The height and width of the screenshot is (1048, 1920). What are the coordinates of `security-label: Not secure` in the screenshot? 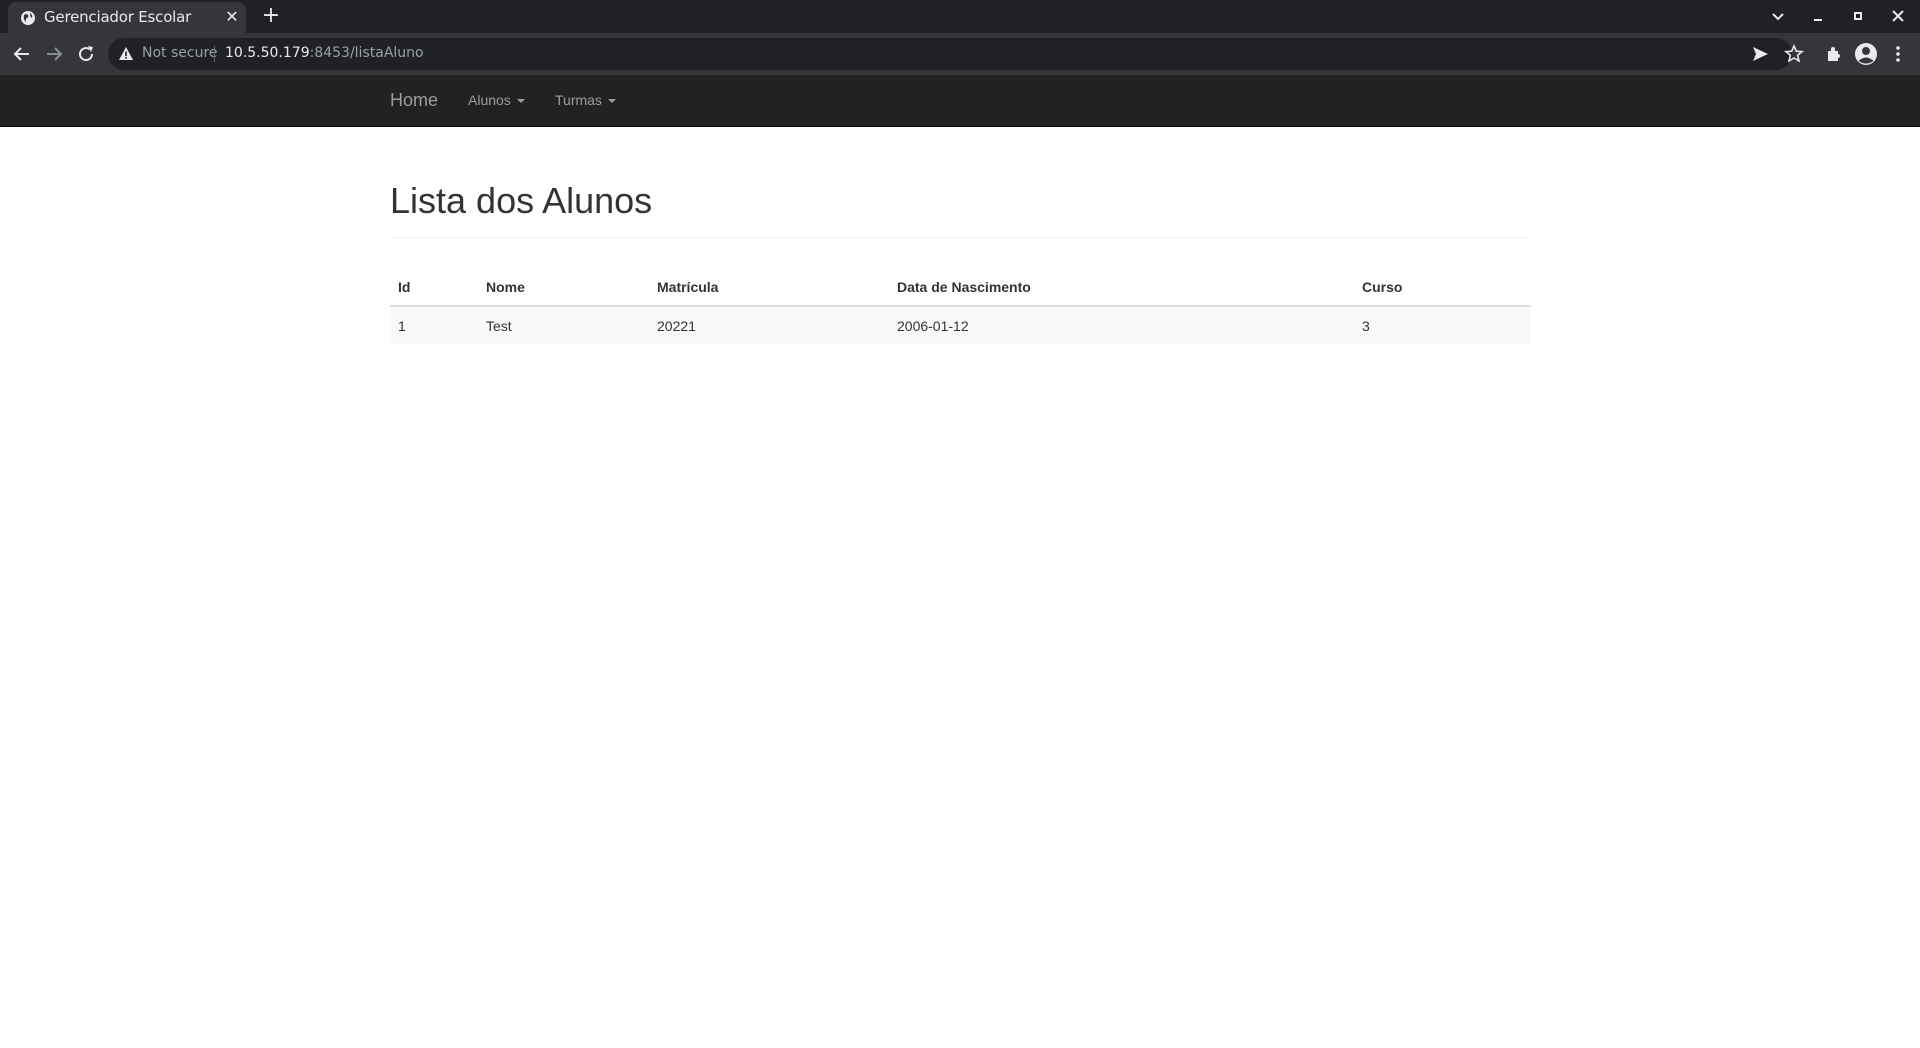 It's located at (180, 53).